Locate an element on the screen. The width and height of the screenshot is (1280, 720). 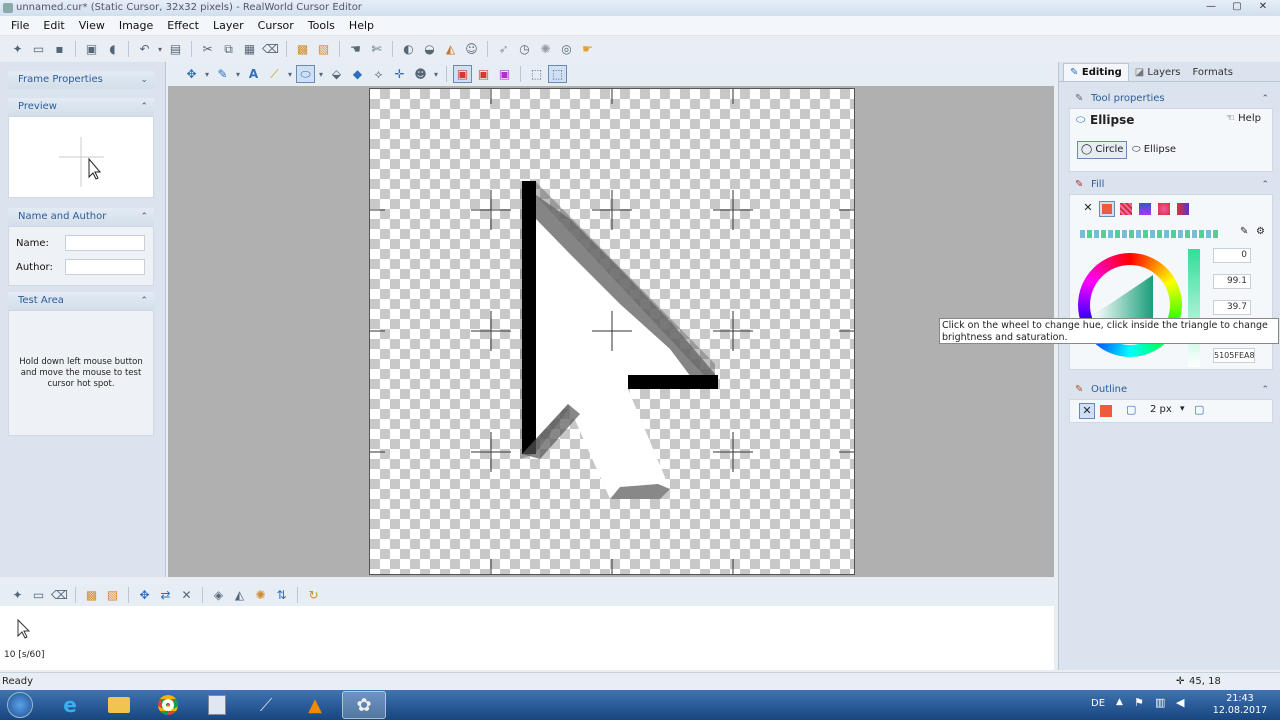
brush-effect-icon: ◭ is located at coordinates (450, 49).